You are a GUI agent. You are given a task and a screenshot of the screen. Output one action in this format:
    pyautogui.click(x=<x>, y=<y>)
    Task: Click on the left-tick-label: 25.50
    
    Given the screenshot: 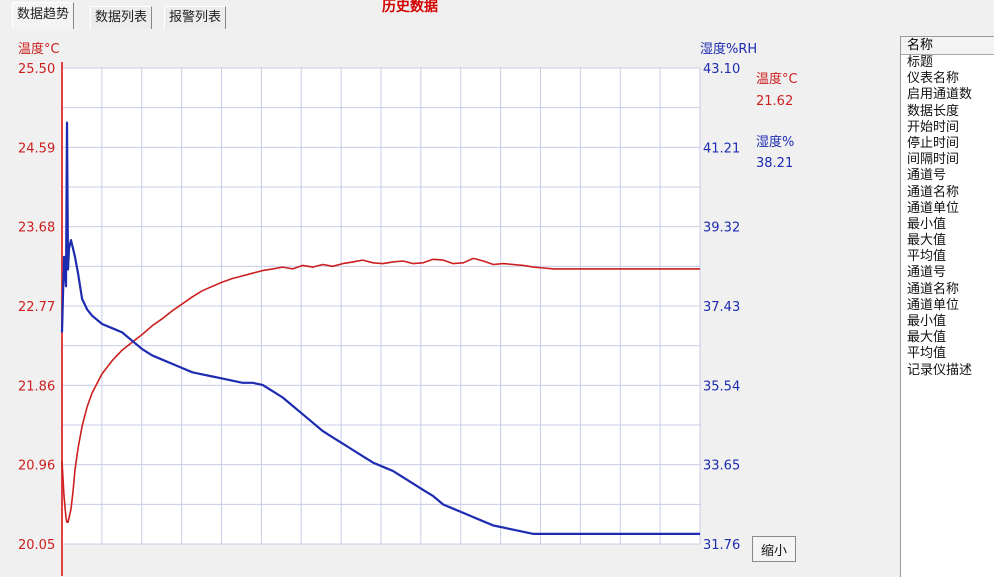 What is the action you would take?
    pyautogui.click(x=36, y=69)
    